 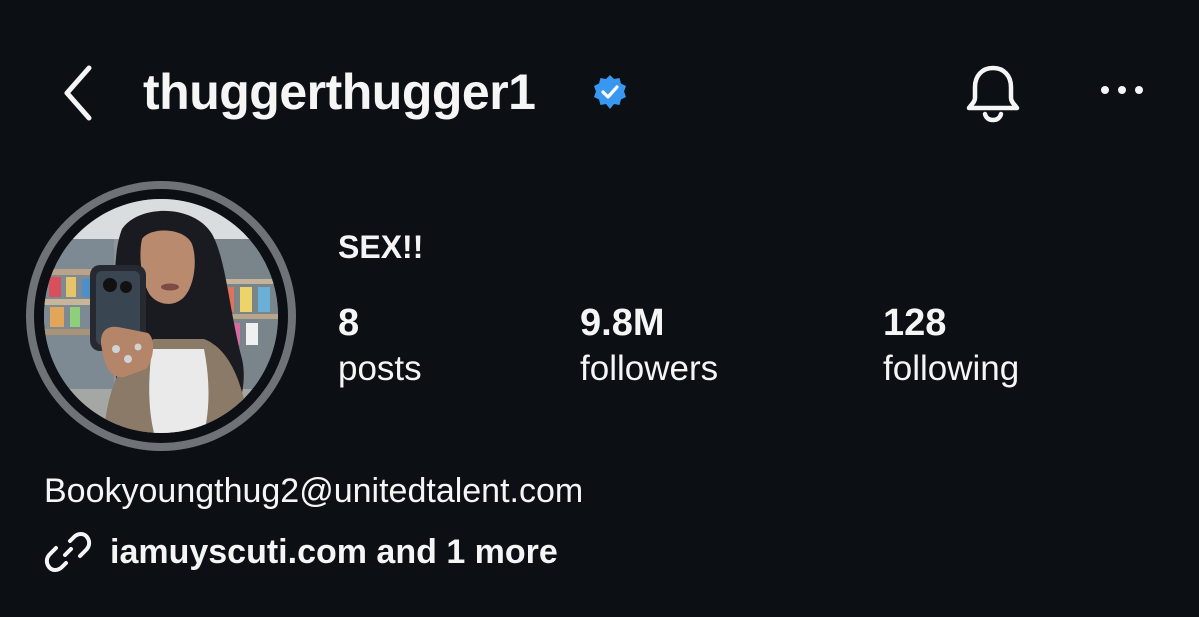 What do you see at coordinates (951, 346) in the screenshot?
I see `following-stat: 128 following` at bounding box center [951, 346].